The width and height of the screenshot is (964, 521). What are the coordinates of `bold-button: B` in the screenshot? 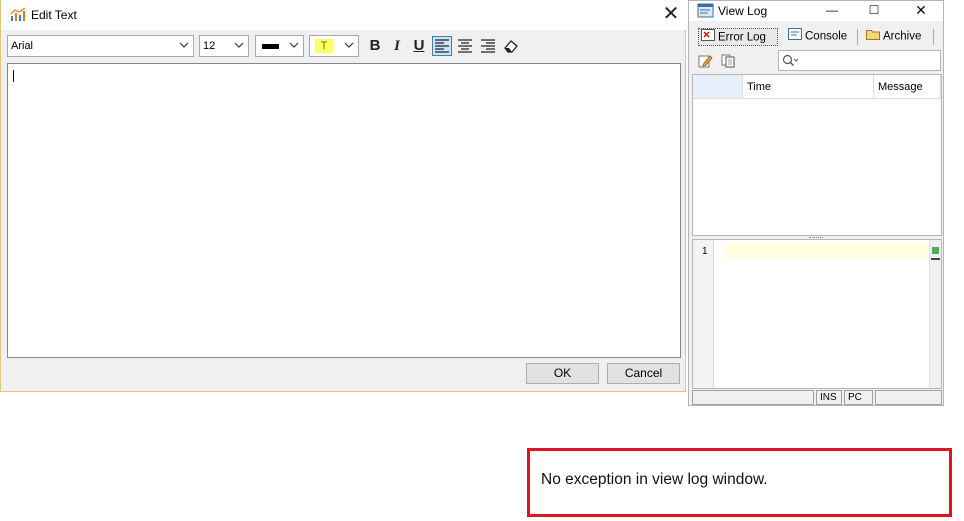 It's located at (375, 46).